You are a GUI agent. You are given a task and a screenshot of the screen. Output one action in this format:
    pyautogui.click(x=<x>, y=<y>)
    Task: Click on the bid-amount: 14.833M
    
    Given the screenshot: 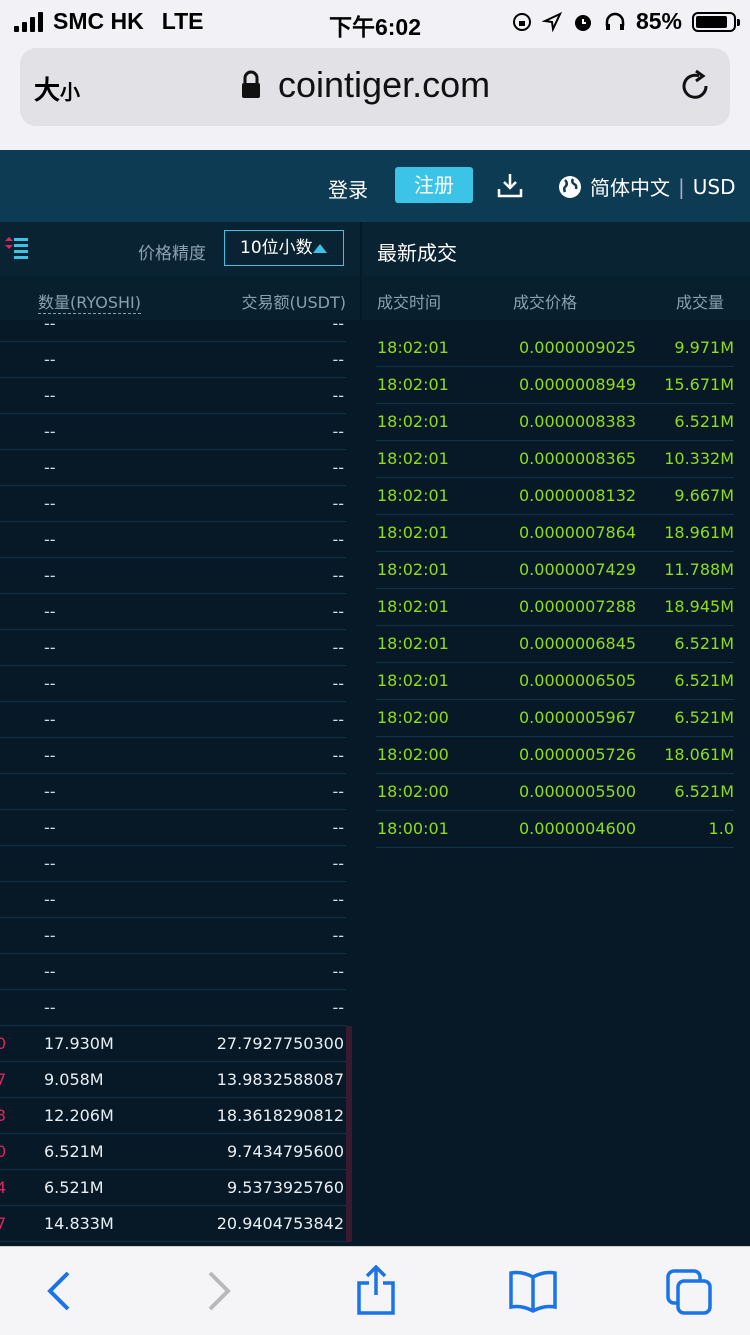 What is the action you would take?
    pyautogui.click(x=79, y=1223)
    